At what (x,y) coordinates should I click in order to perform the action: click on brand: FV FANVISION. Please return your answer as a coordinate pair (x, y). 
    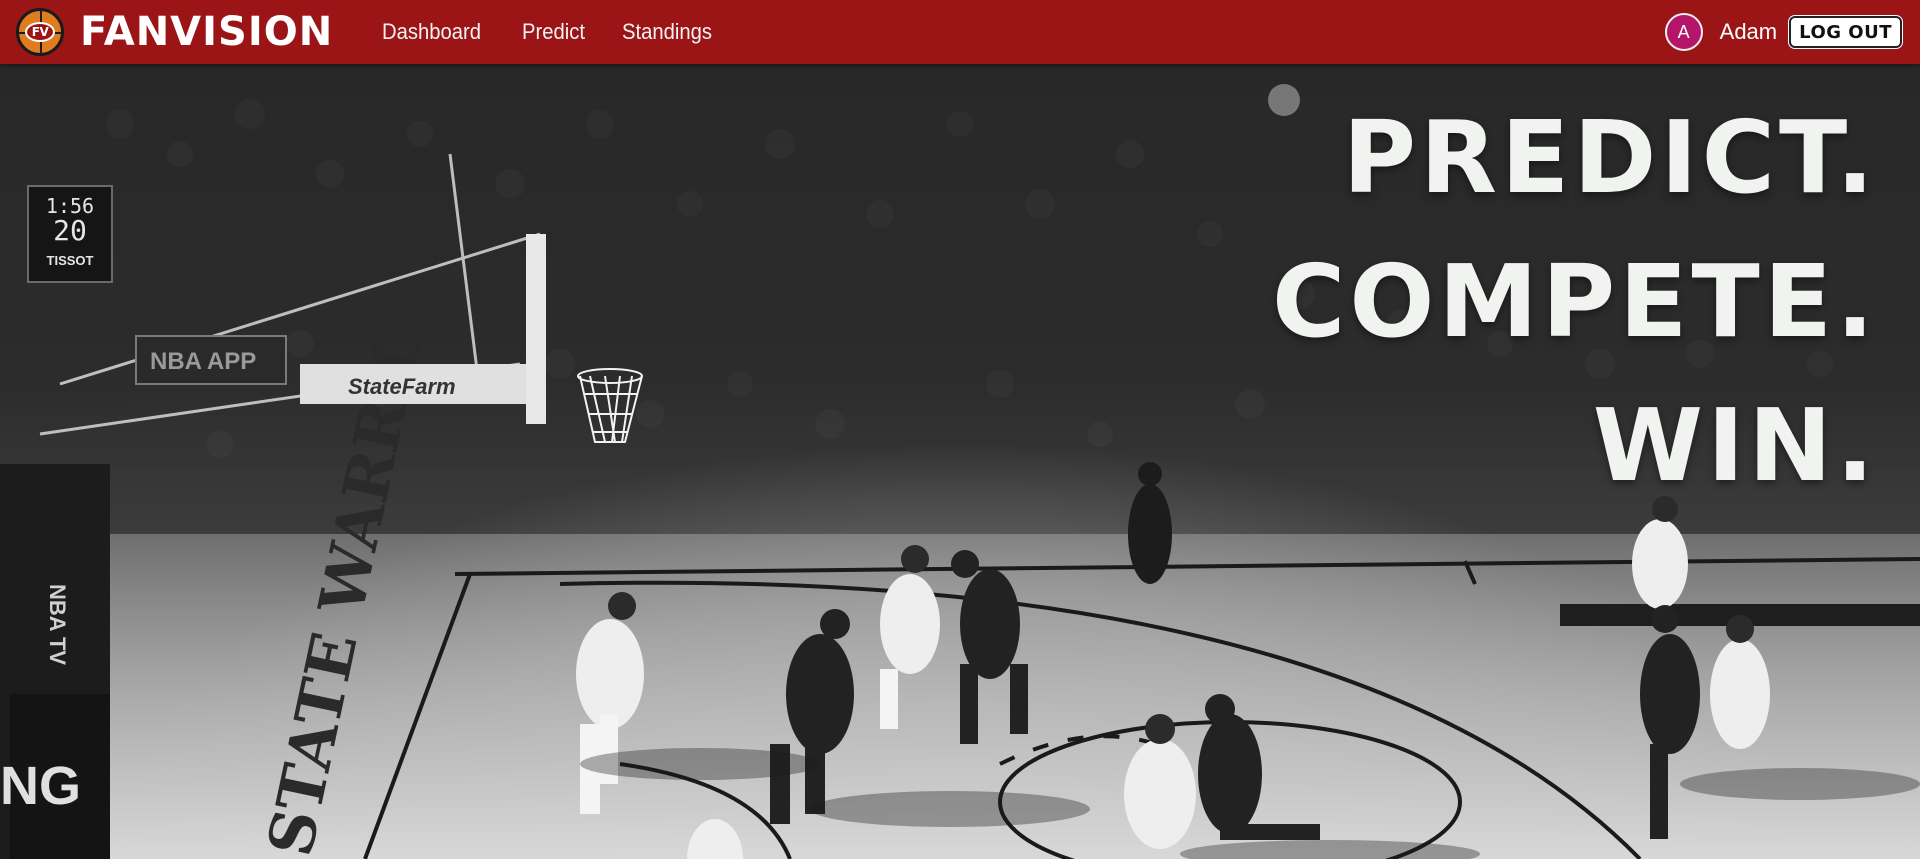
    Looking at the image, I should click on (174, 32).